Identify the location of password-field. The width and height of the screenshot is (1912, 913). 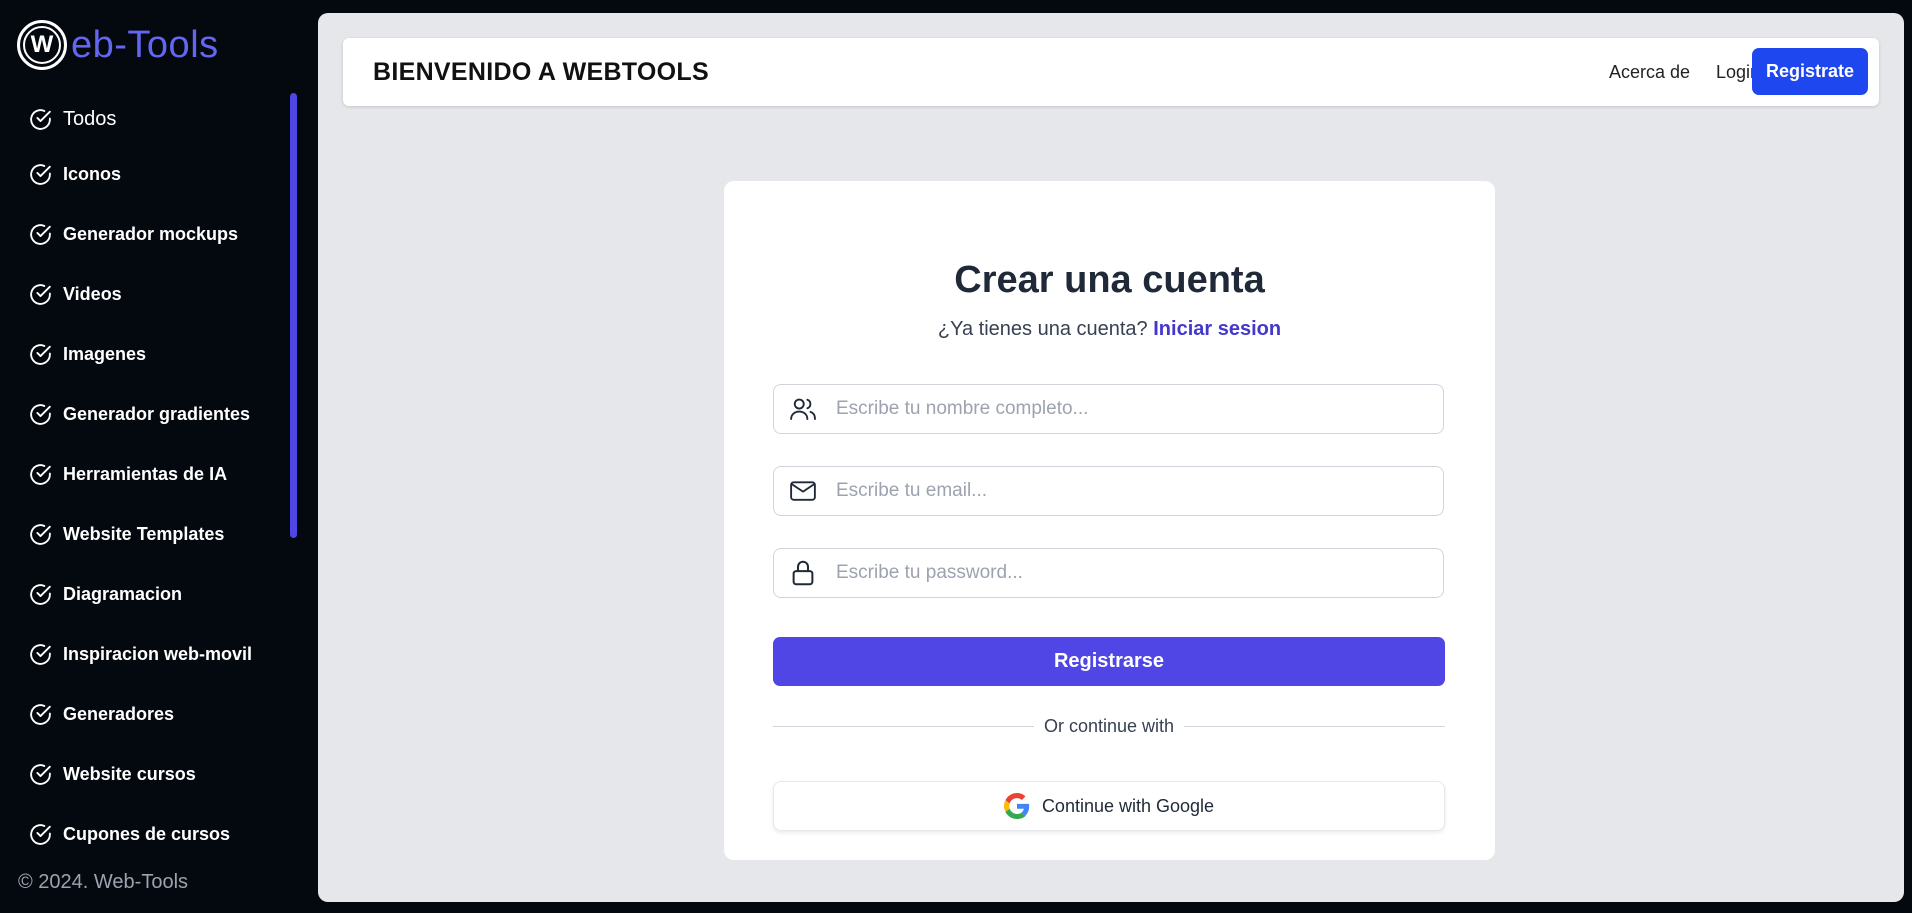
(1108, 573).